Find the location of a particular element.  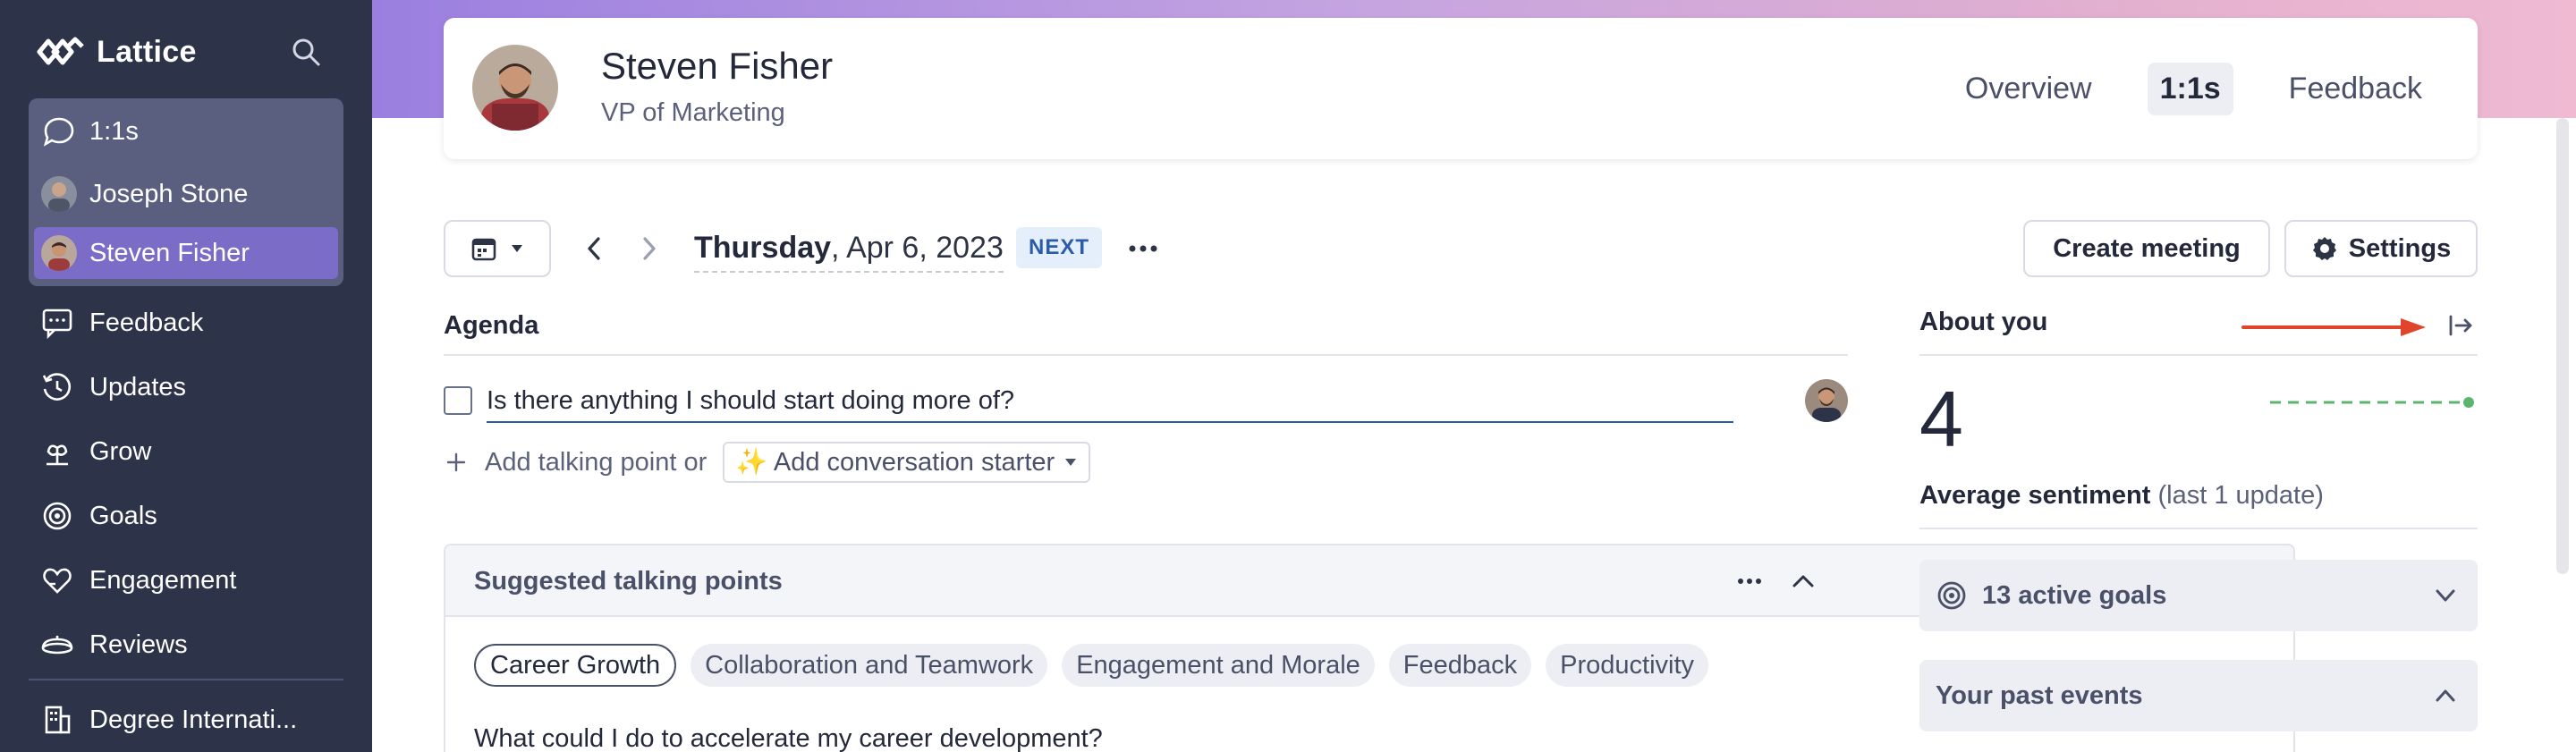

sidebar-item-engagement: Engagement is located at coordinates (137, 581).